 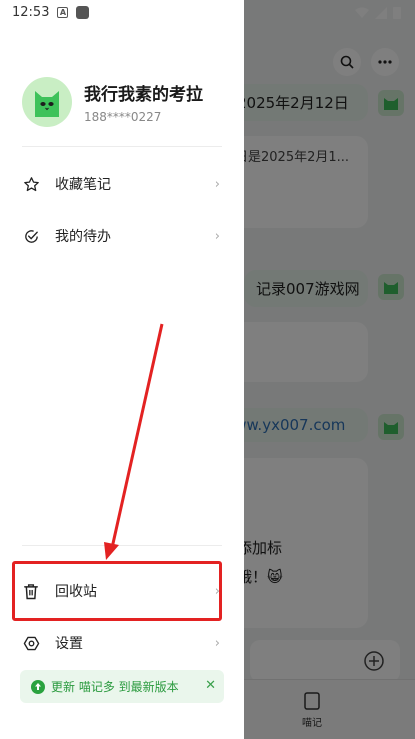 I want to click on cat-avatar-icon, so click(x=47, y=104).